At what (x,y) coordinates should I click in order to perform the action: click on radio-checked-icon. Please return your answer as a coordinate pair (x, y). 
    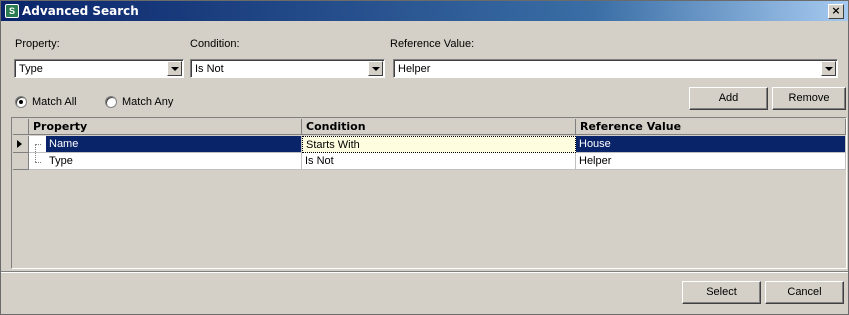
    Looking at the image, I should click on (21, 102).